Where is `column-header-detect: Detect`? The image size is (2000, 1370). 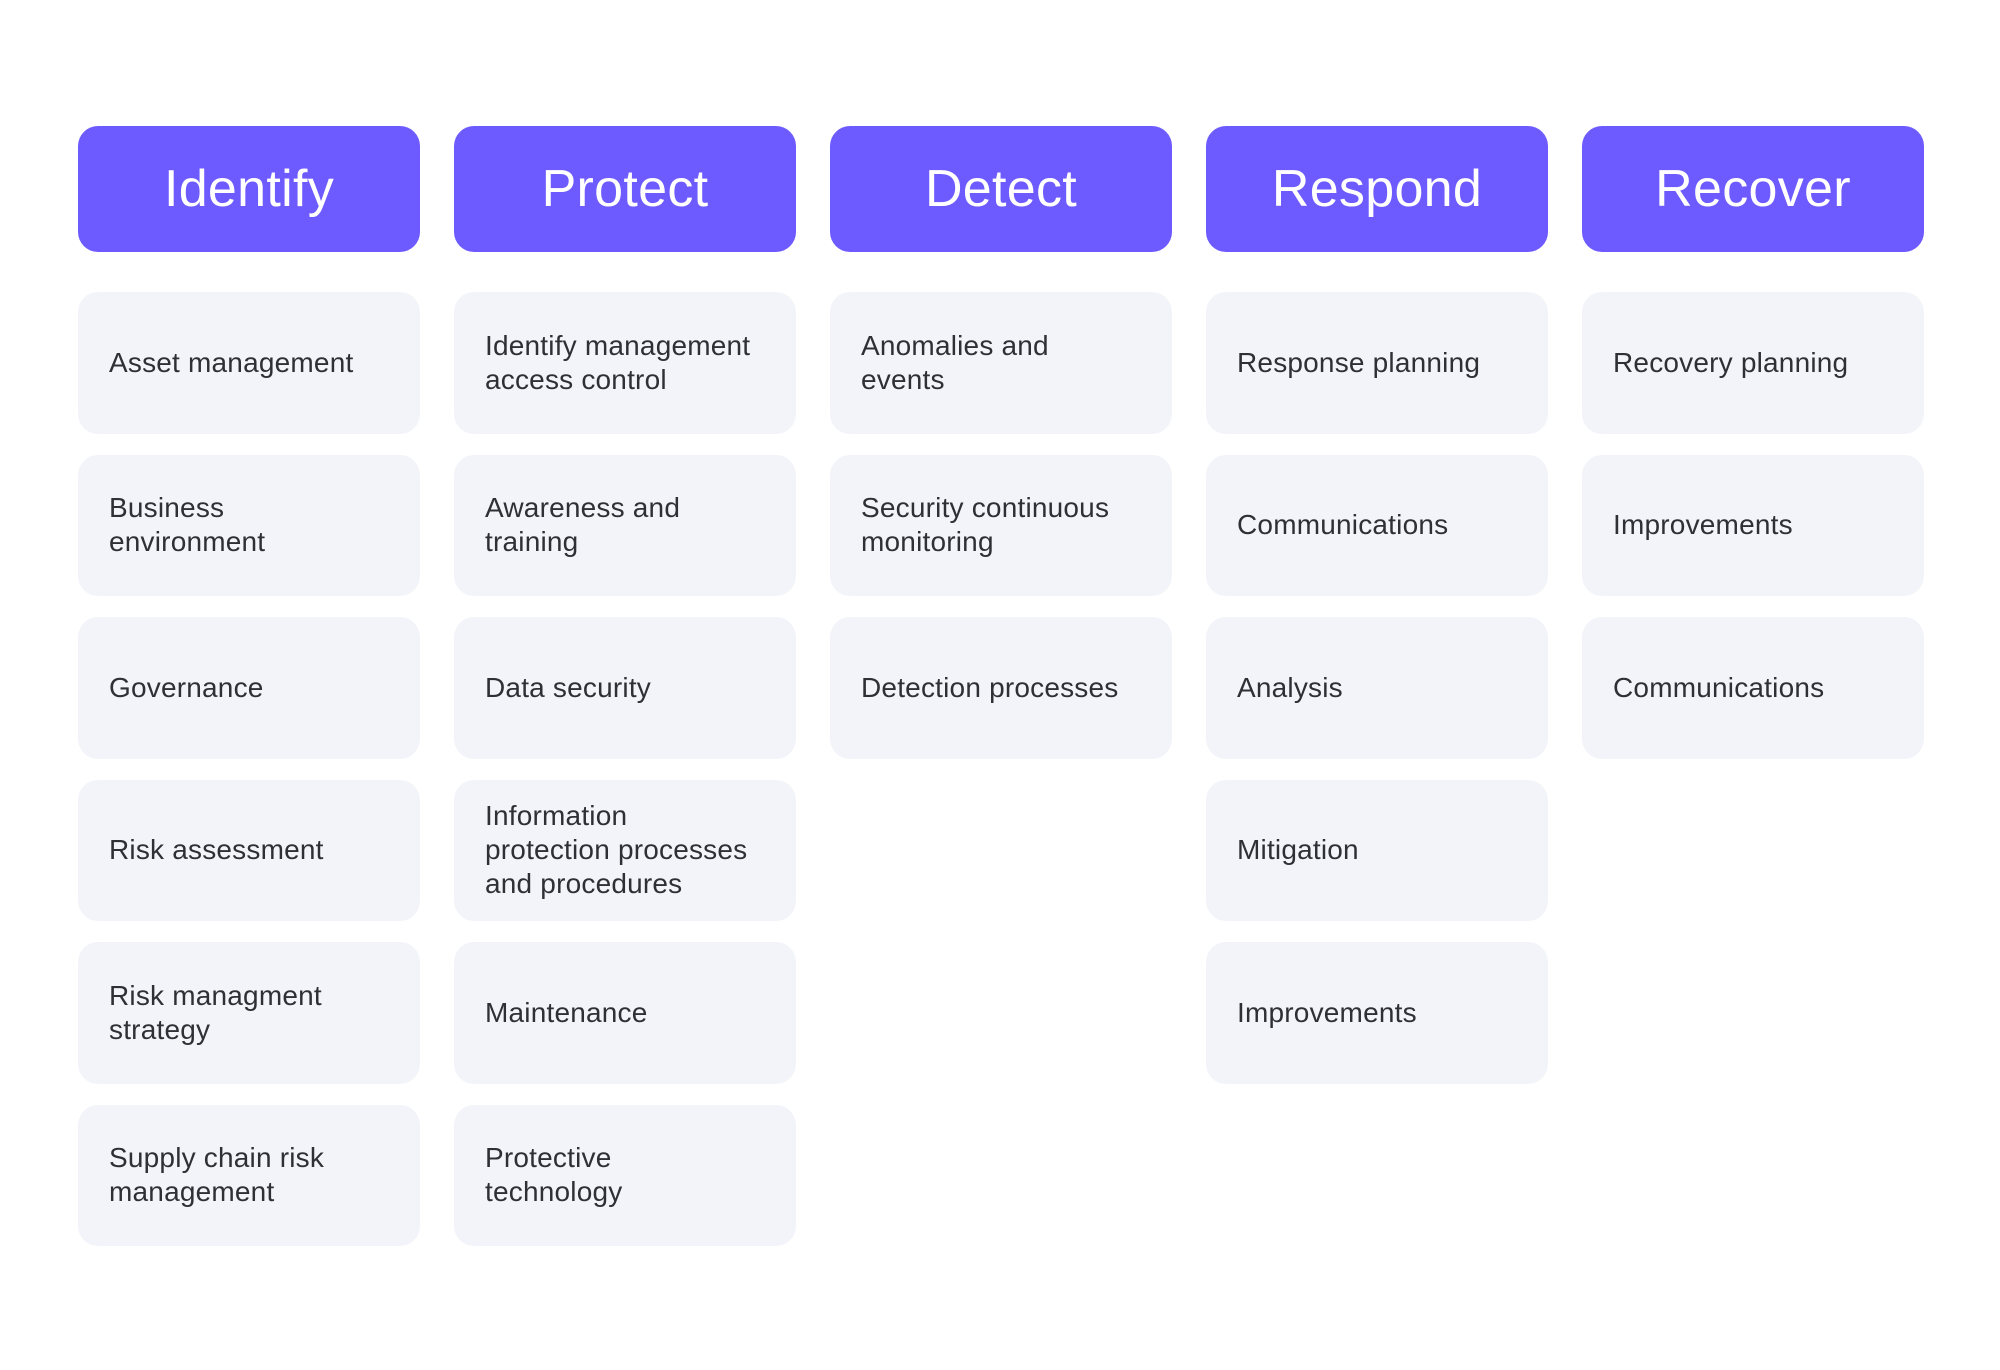
column-header-detect: Detect is located at coordinates (1001, 189).